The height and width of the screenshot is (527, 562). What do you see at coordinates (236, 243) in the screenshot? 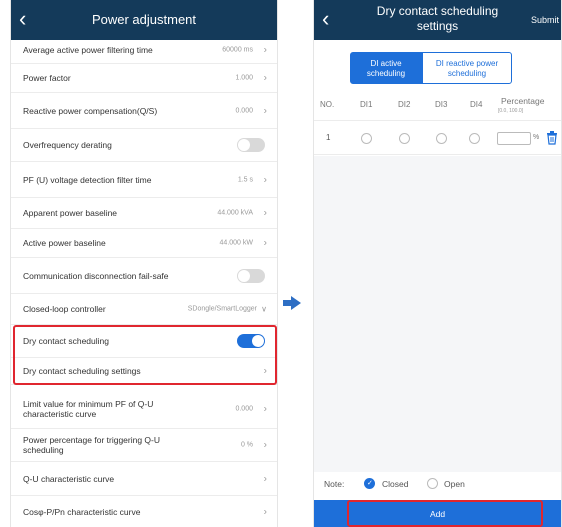
I see `setting-value: 44.000 kW` at bounding box center [236, 243].